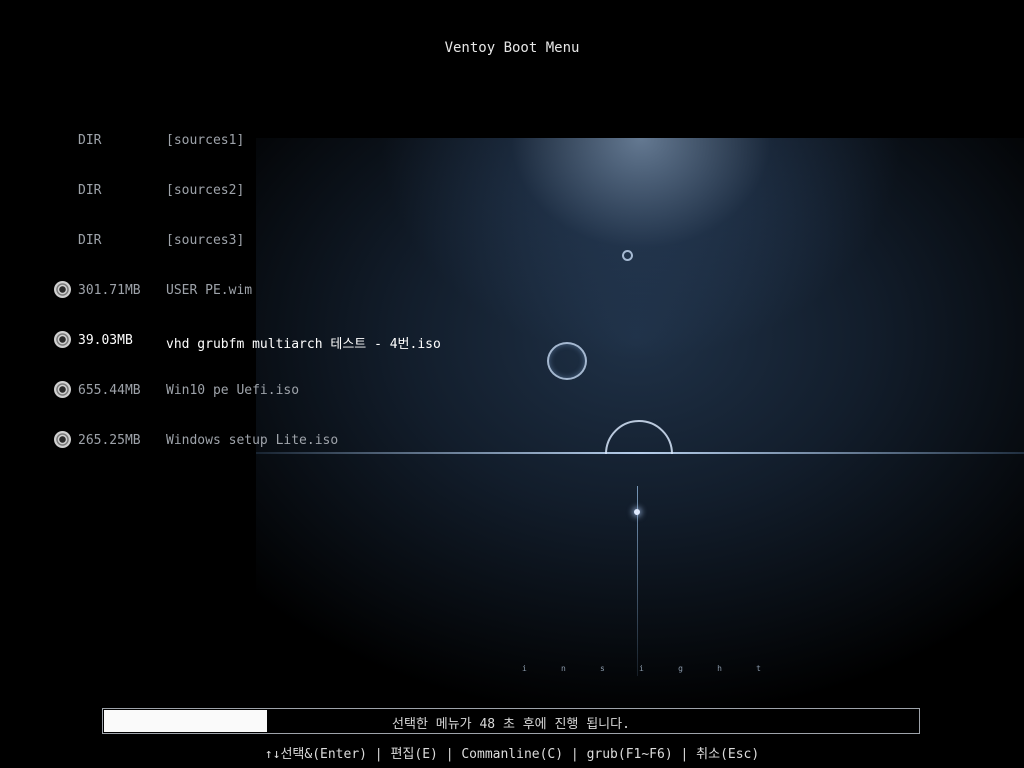  I want to click on menu-item-label: vhd grubfm multiarch 테스트 - 4번.iso, so click(303, 344).